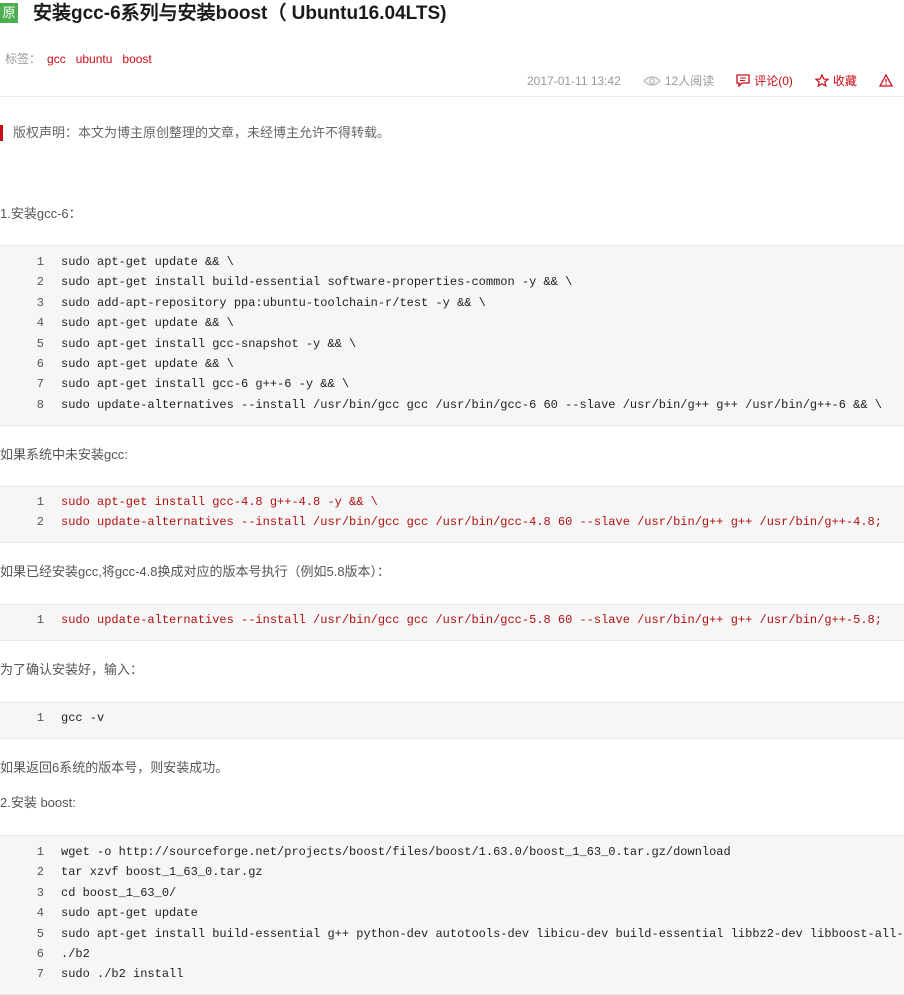 The width and height of the screenshot is (904, 995). I want to click on code-line: 4 sudo apt-get update && \, so click(452, 323).